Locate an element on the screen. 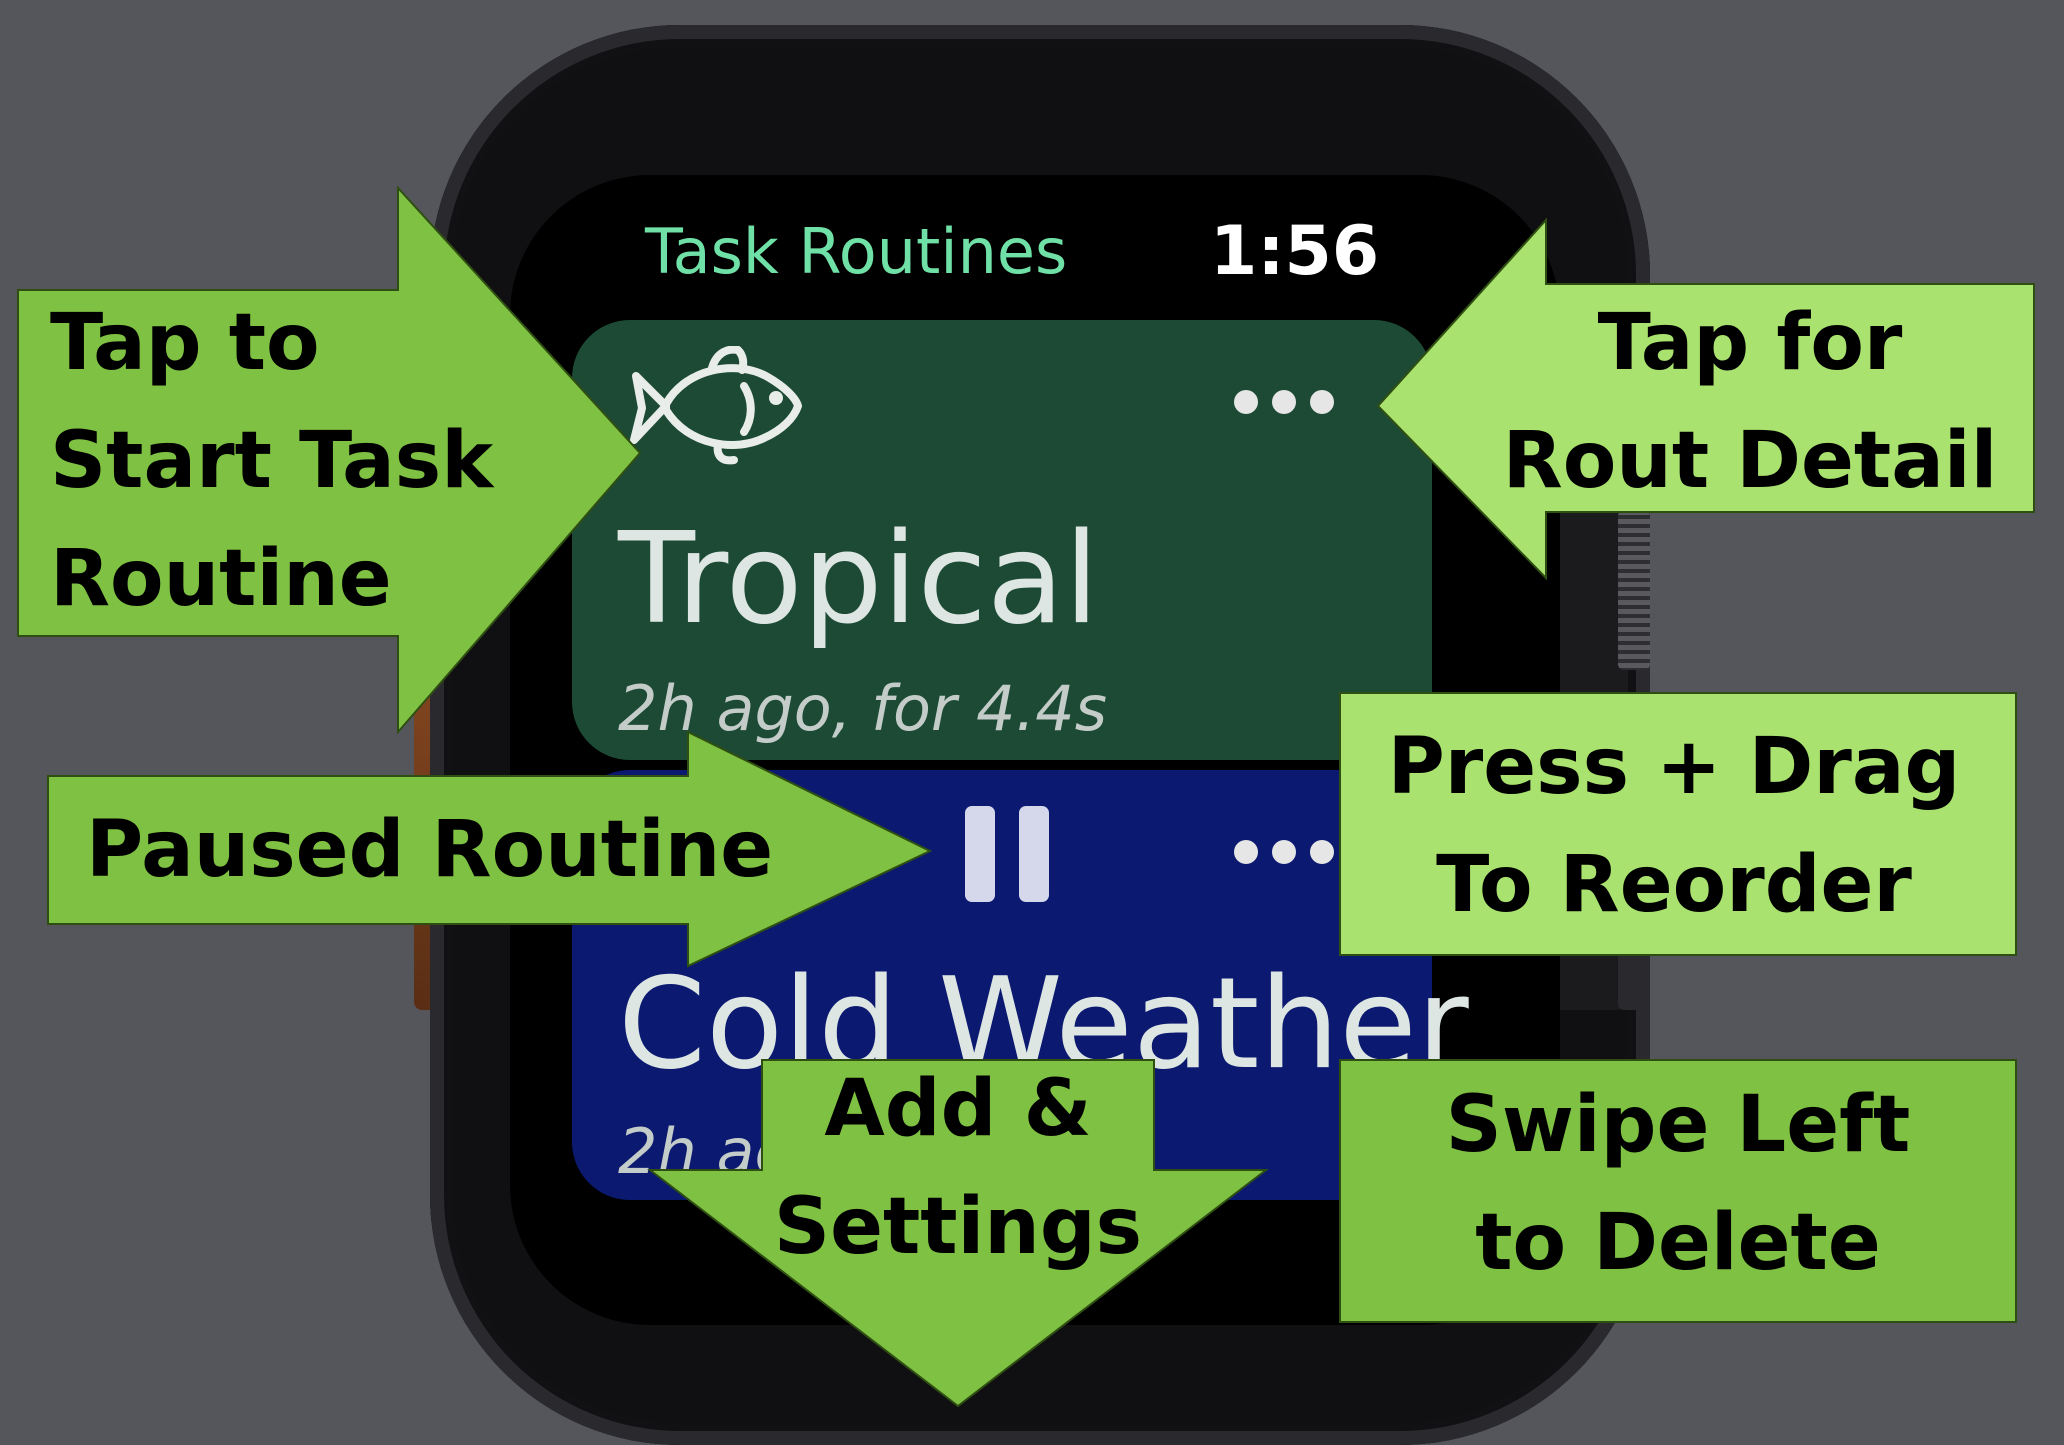 The width and height of the screenshot is (2064, 1445). note-line: Swipe Left is located at coordinates (1678, 1125).